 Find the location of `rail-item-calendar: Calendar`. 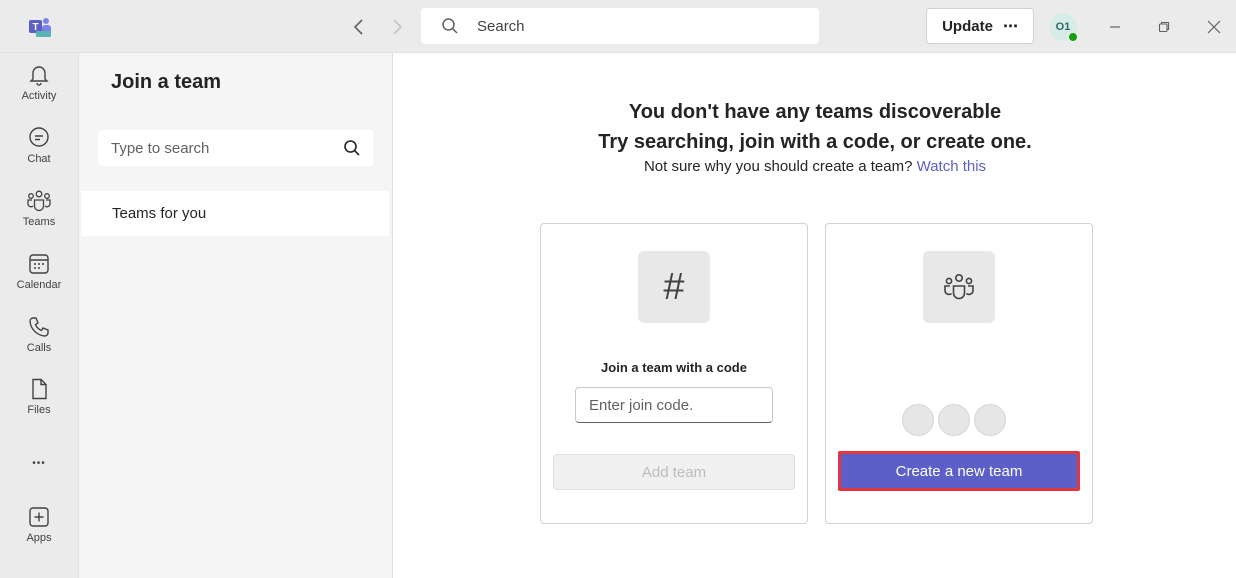

rail-item-calendar: Calendar is located at coordinates (39, 280).